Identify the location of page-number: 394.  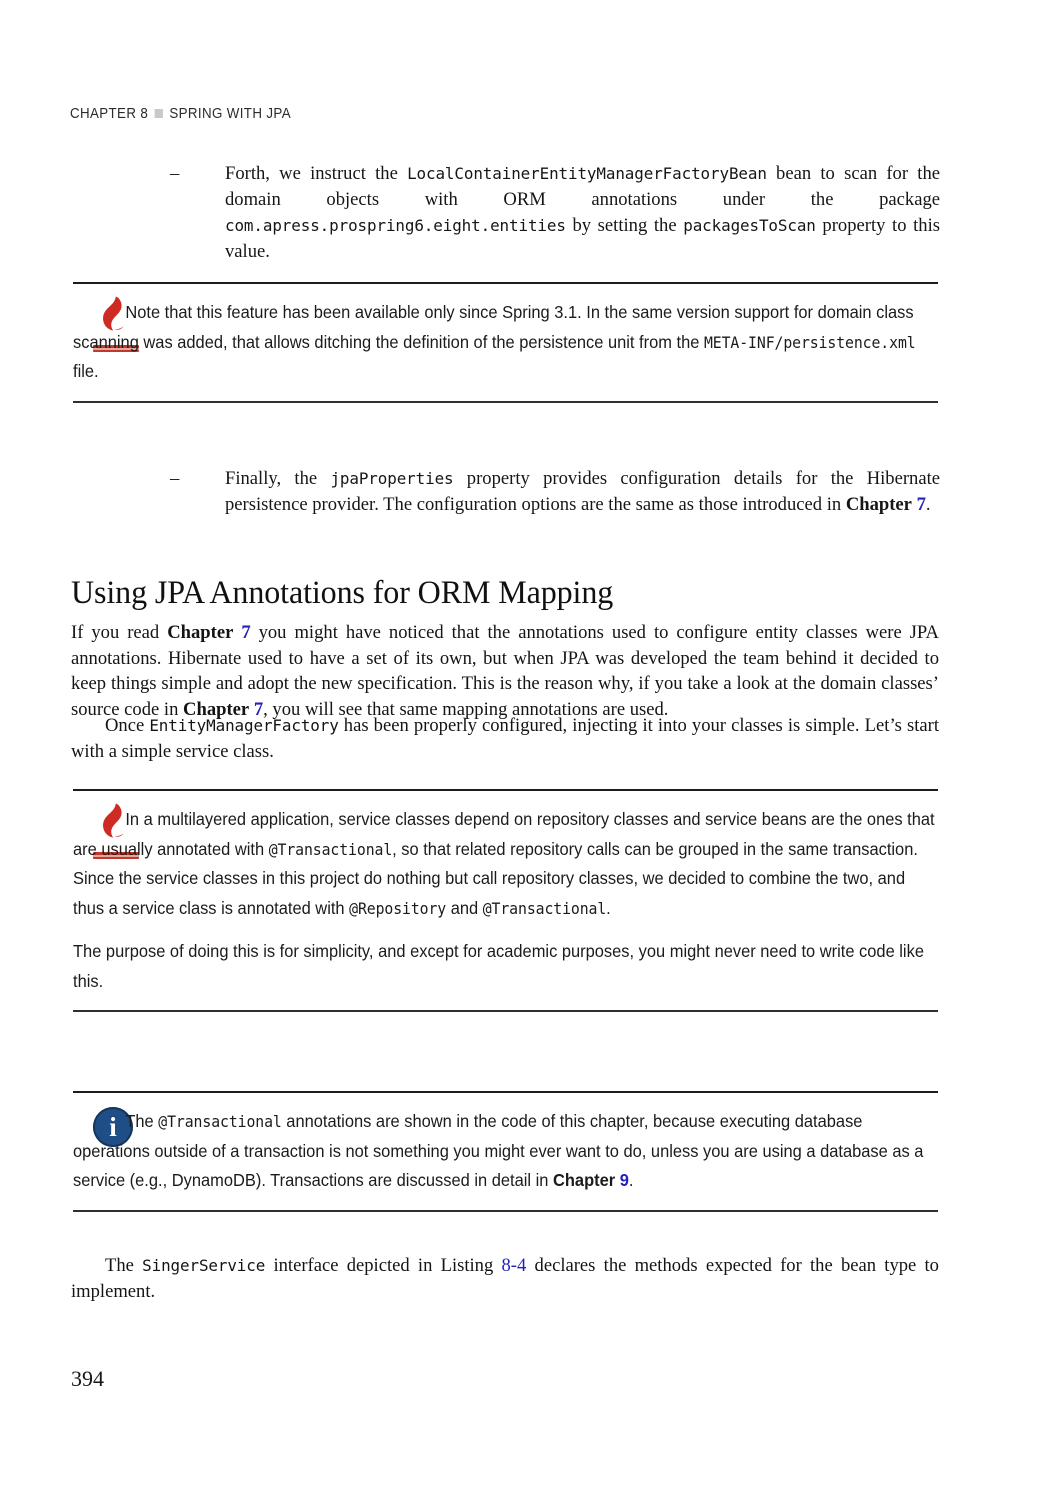
(87, 1378).